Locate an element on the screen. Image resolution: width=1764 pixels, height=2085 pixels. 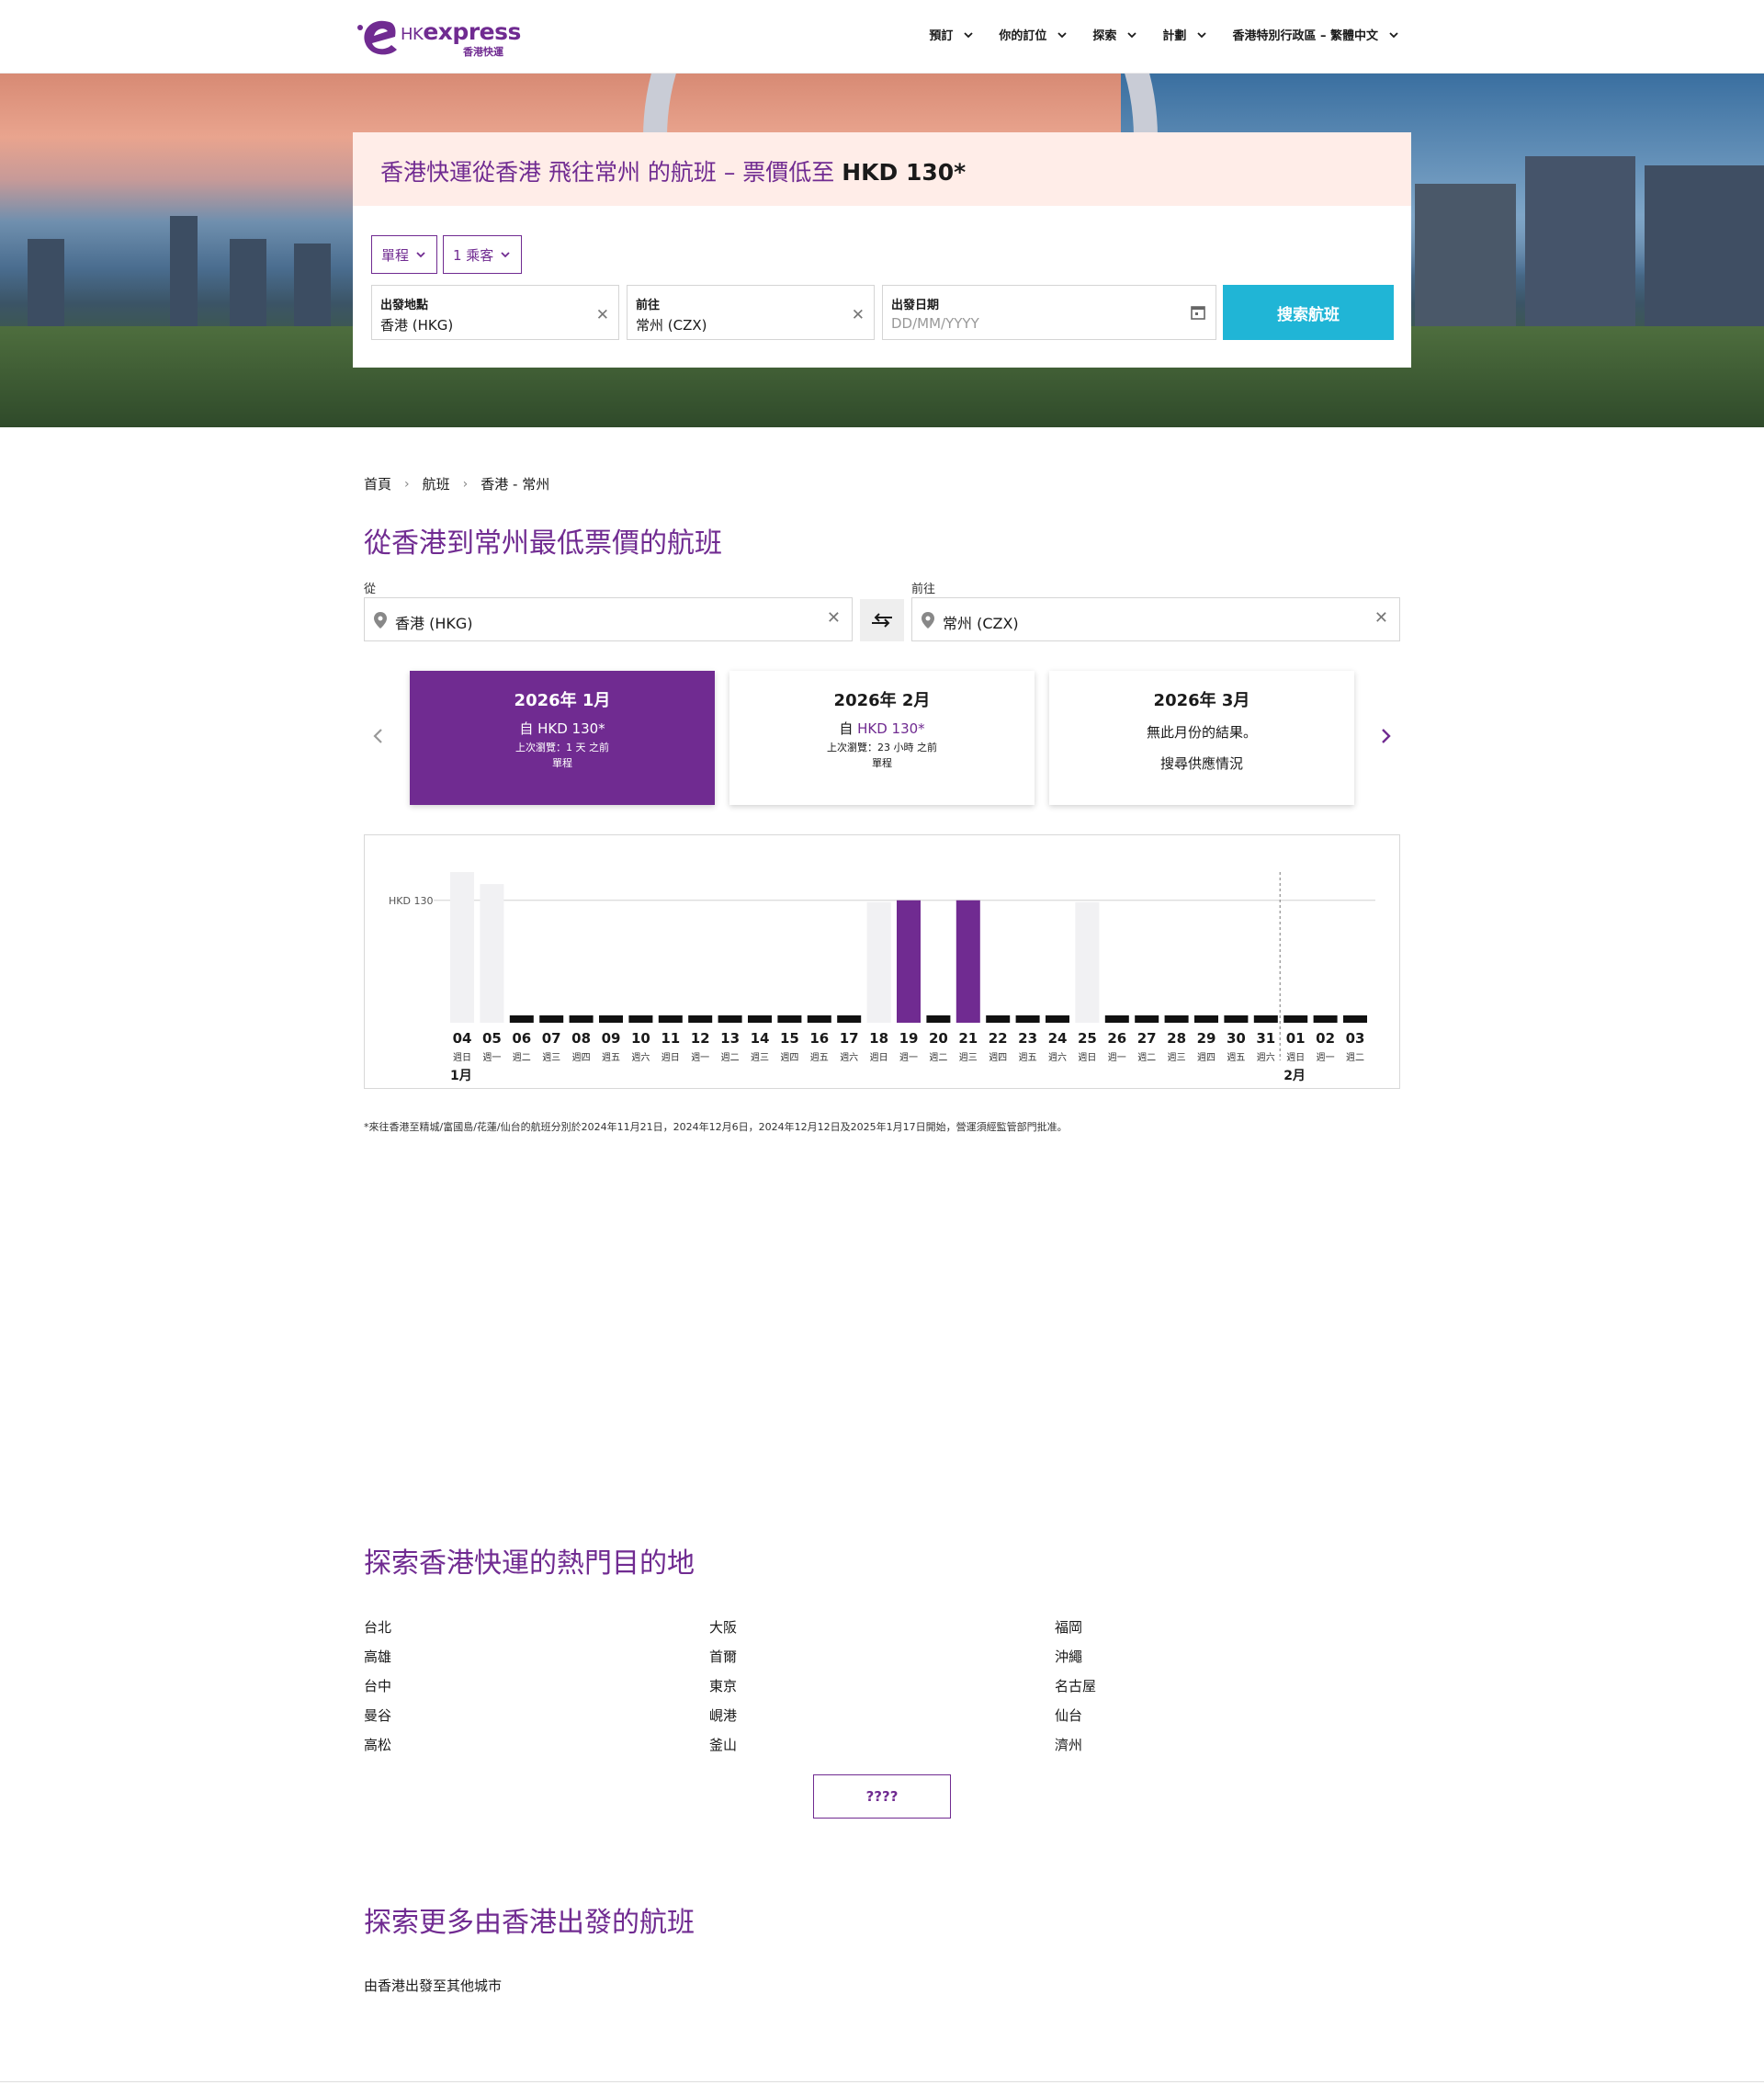
more-flights-title: 探索更多由香港出發的航班 is located at coordinates (529, 1923).